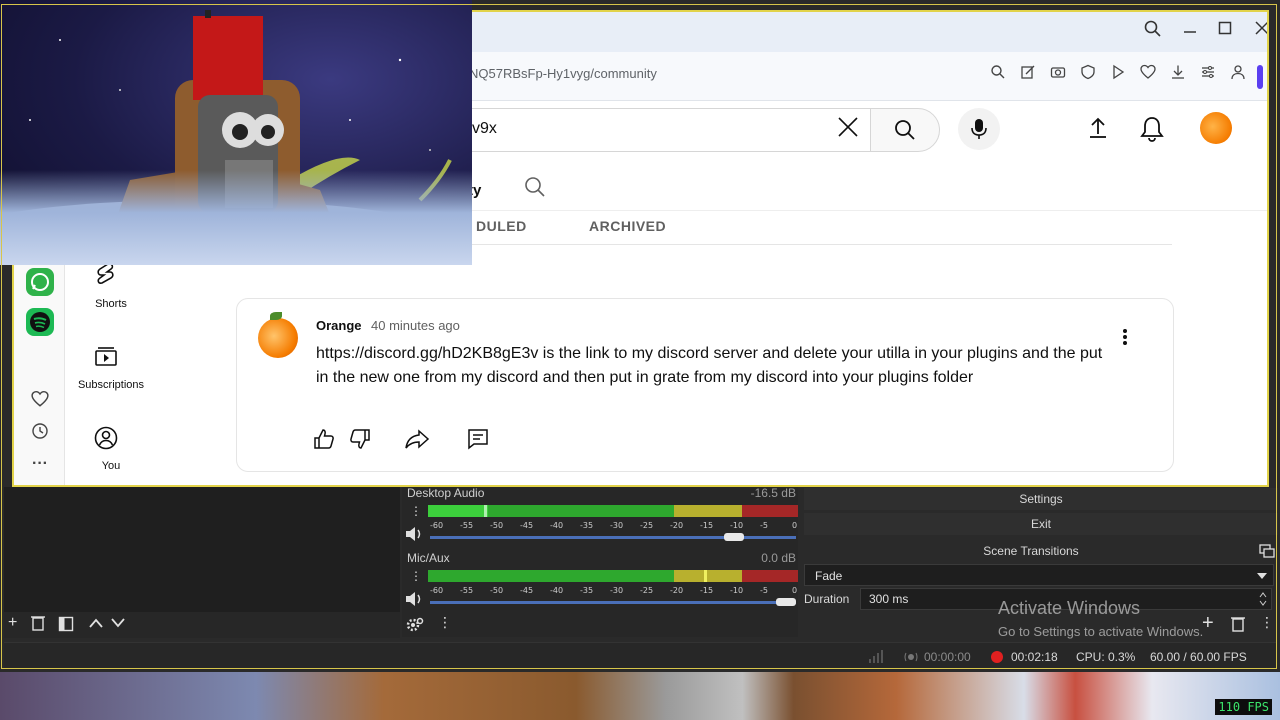 The height and width of the screenshot is (720, 1280). I want to click on search-input-value: v9x, so click(484, 129).